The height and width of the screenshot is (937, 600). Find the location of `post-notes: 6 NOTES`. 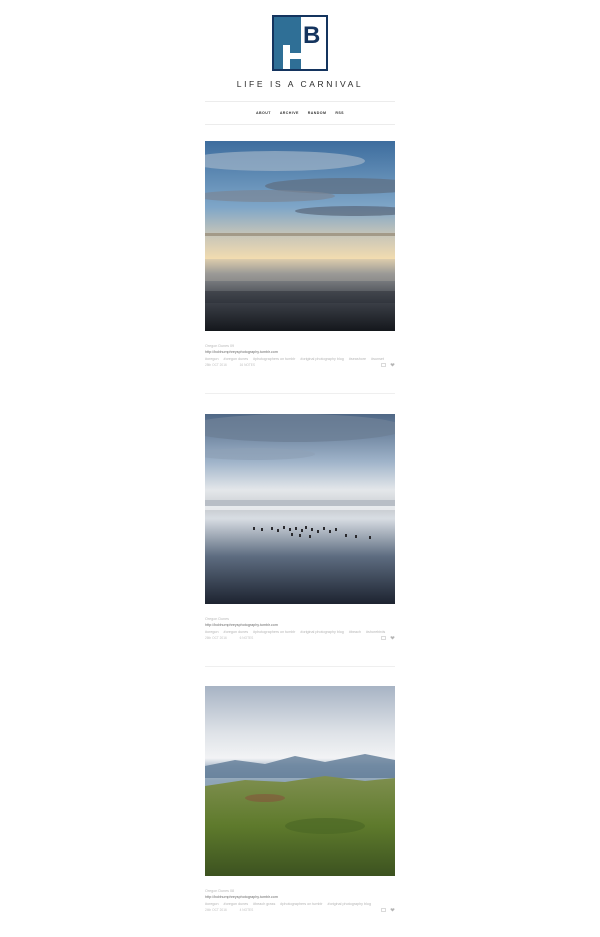

post-notes: 6 NOTES is located at coordinates (247, 638).